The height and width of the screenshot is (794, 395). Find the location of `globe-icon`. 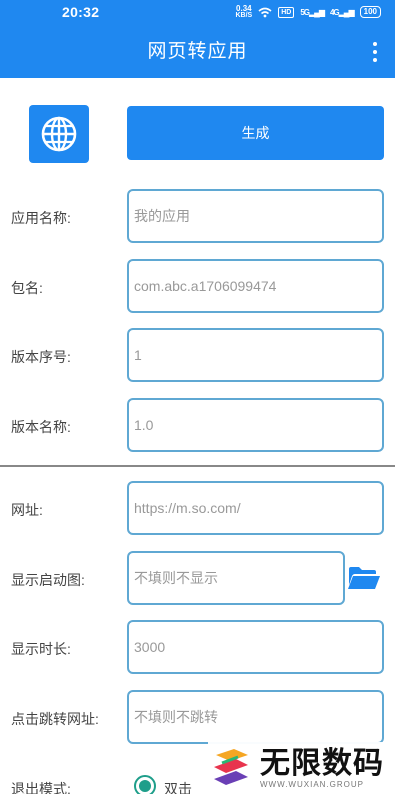

globe-icon is located at coordinates (59, 134).